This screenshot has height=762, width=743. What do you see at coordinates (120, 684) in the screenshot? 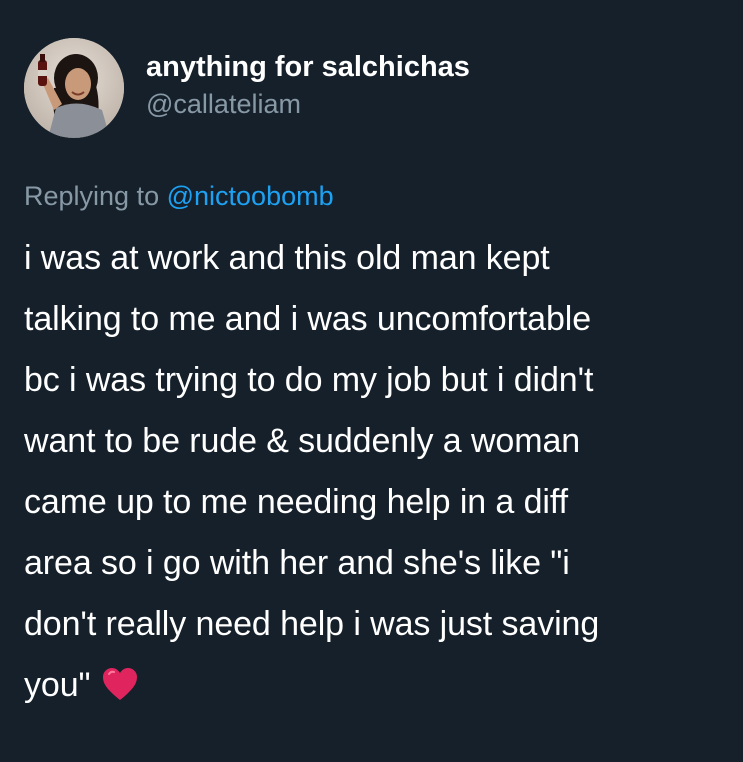
I see `heart-icon` at bounding box center [120, 684].